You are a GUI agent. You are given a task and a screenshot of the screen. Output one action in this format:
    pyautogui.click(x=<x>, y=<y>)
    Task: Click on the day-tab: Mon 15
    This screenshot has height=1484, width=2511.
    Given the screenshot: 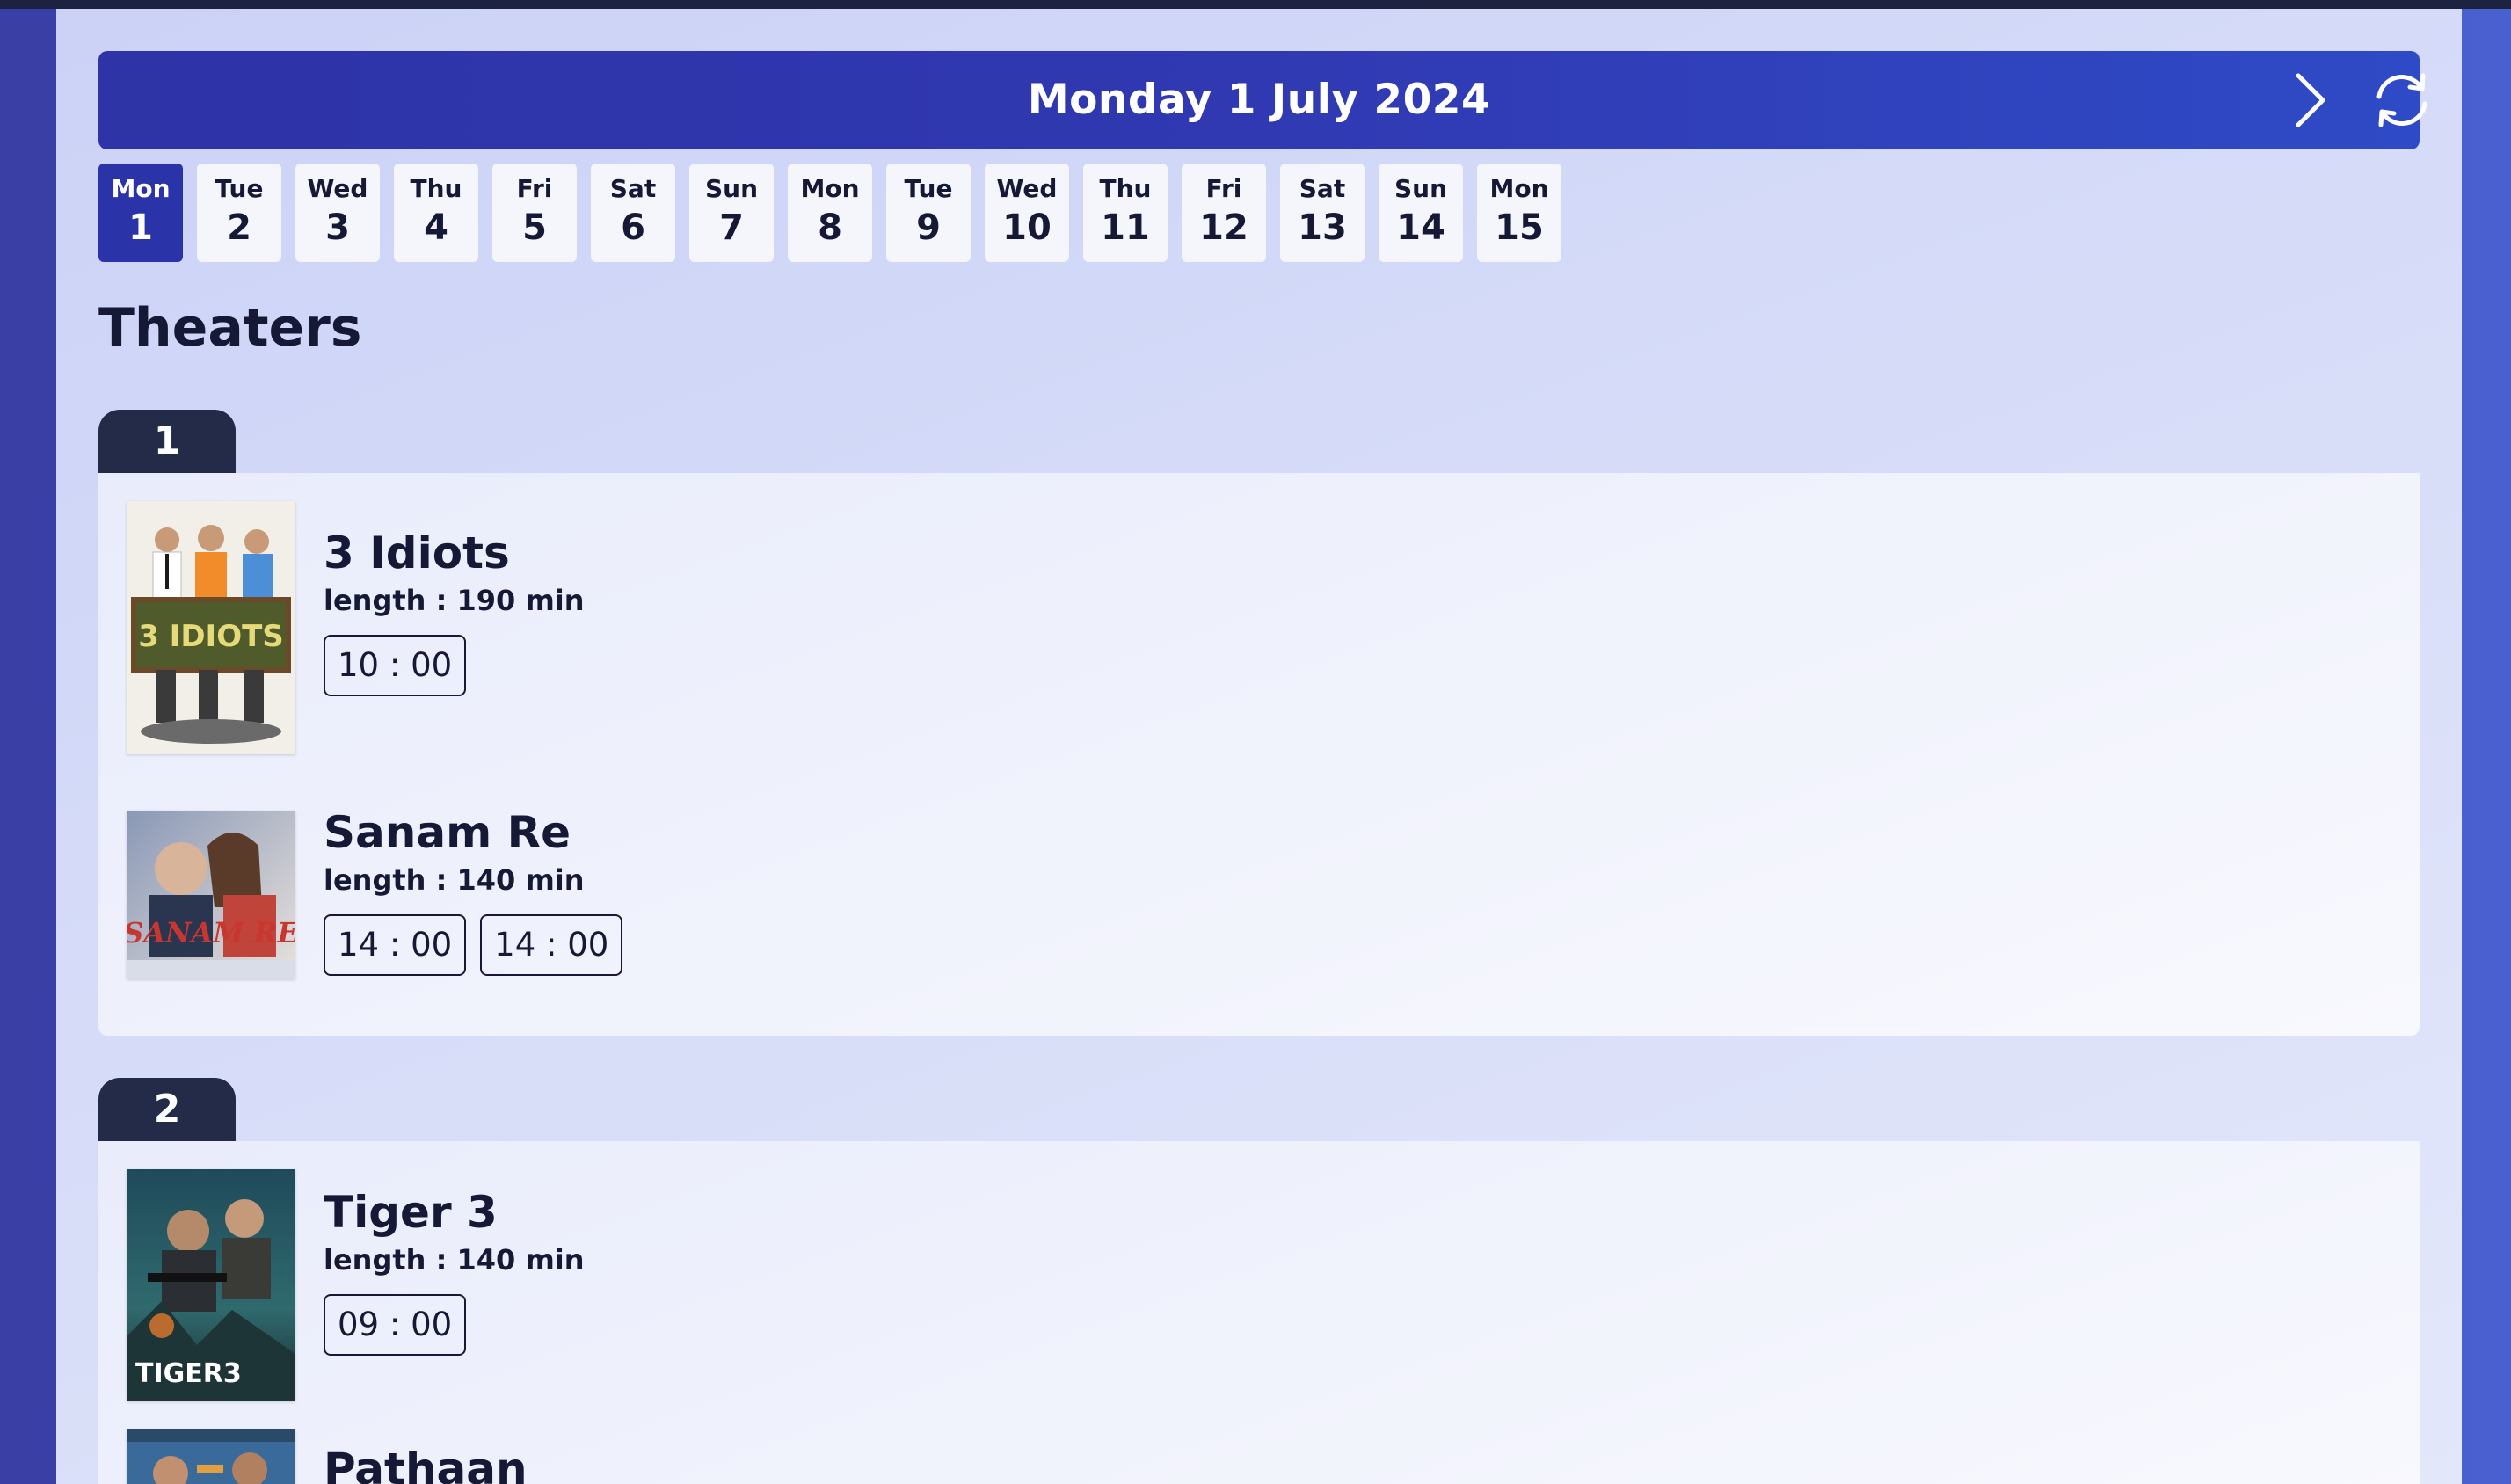 What is the action you would take?
    pyautogui.click(x=1519, y=213)
    